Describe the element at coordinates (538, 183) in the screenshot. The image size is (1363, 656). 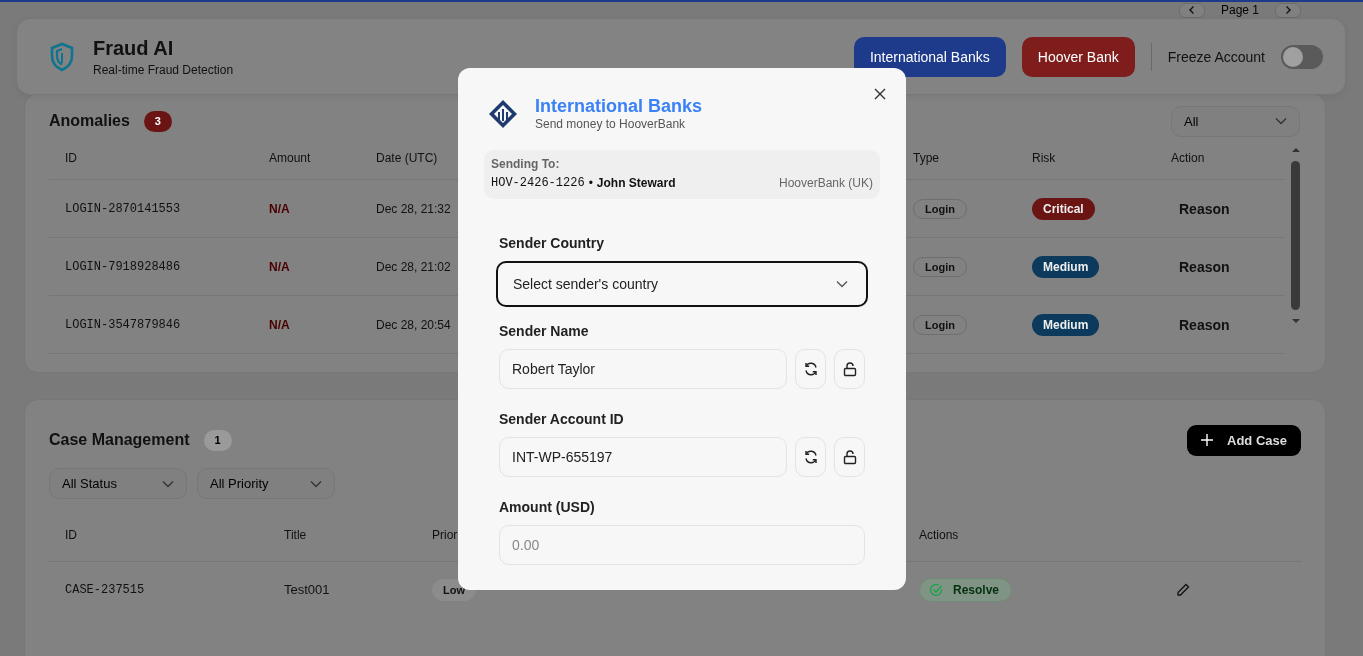
I see `recipient-account: HOV-2426-1226` at that location.